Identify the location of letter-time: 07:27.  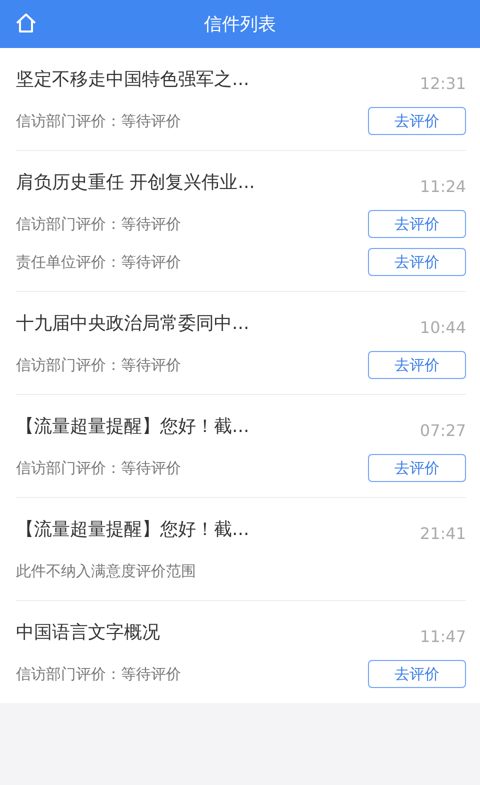
(443, 430).